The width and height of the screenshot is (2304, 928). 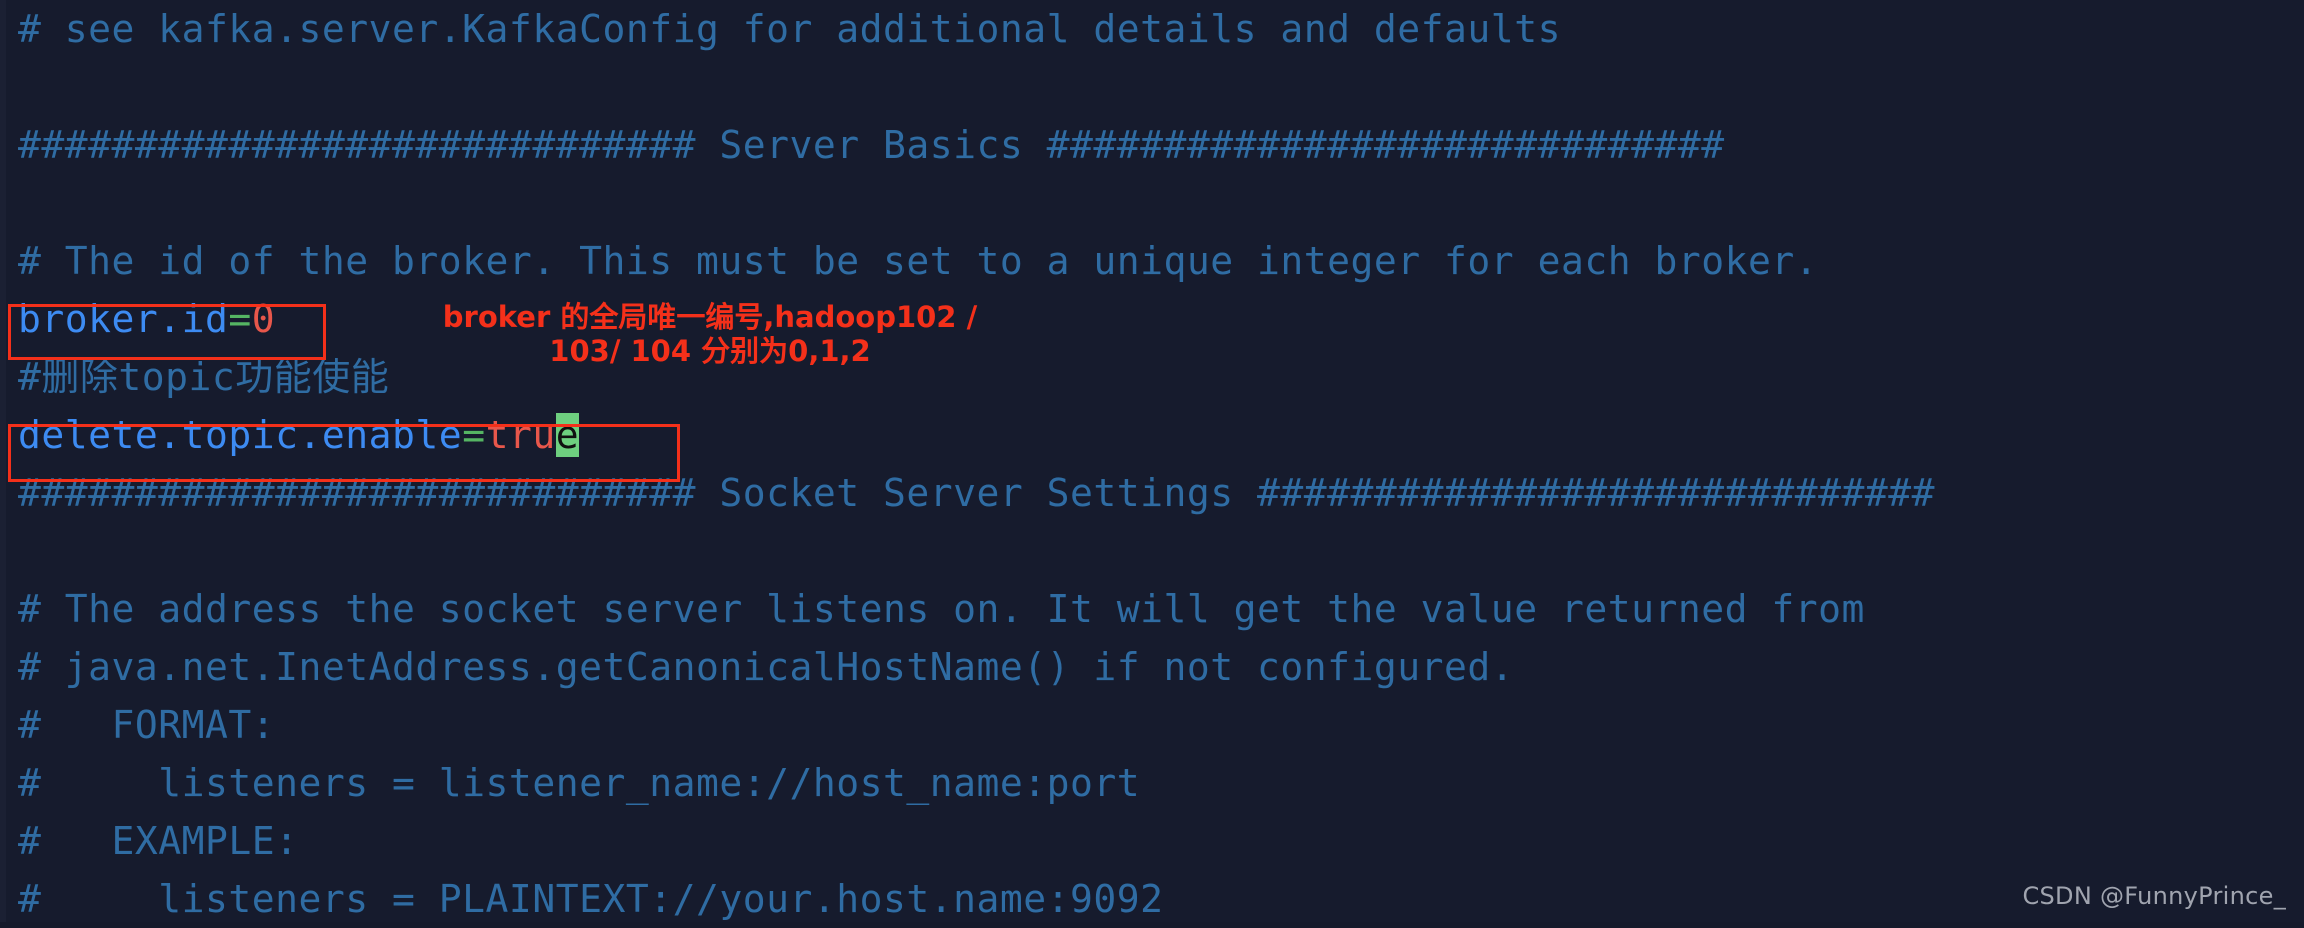 I want to click on delete-topic-enable-key: delete.topic.enable, so click(x=240, y=435).